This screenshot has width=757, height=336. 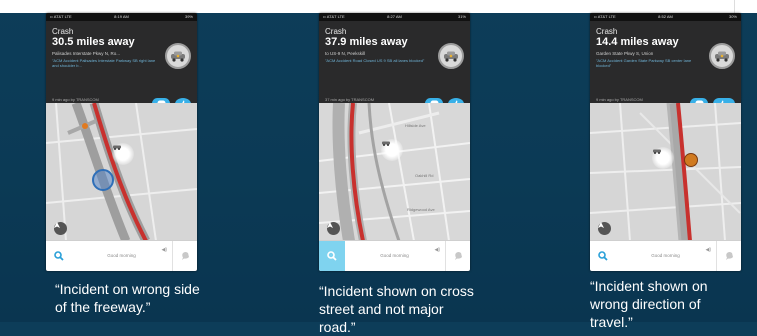 What do you see at coordinates (649, 286) in the screenshot?
I see `caption-line: “Incident shown on` at bounding box center [649, 286].